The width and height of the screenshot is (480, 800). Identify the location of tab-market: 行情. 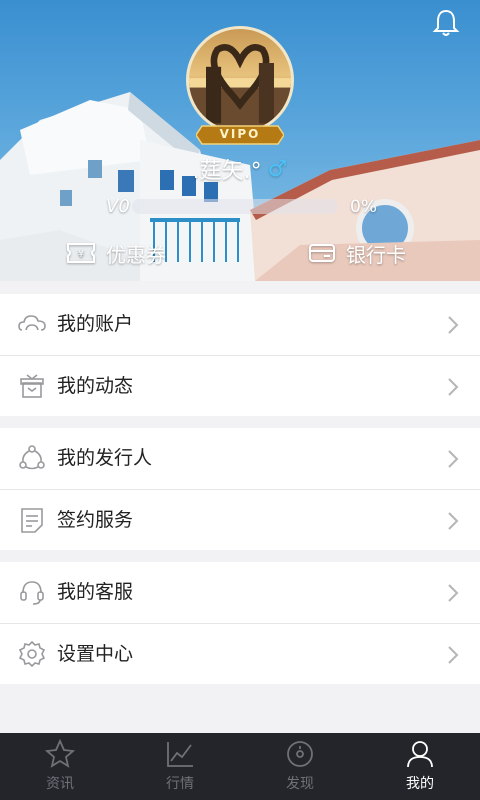
(180, 766).